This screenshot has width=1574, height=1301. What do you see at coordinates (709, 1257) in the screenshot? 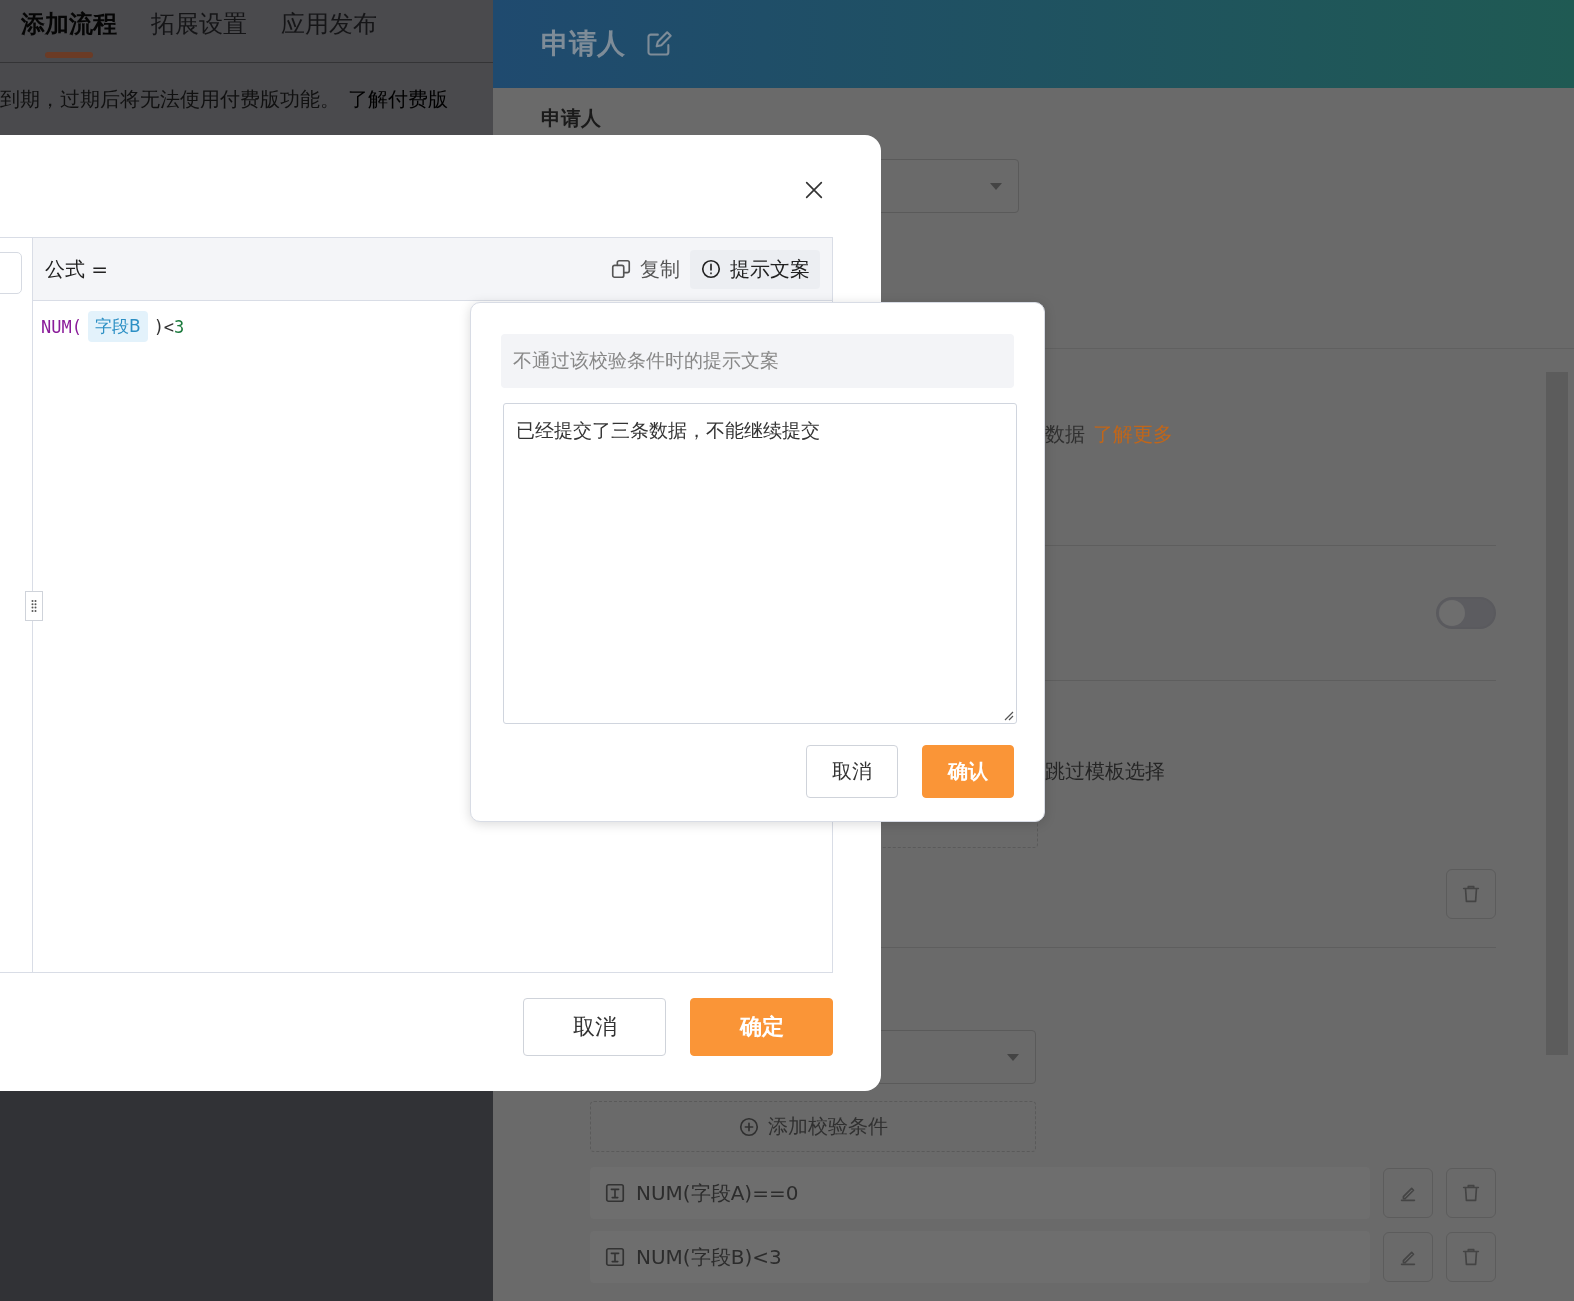
I see `condition-text: NUM(字段B)<3` at bounding box center [709, 1257].